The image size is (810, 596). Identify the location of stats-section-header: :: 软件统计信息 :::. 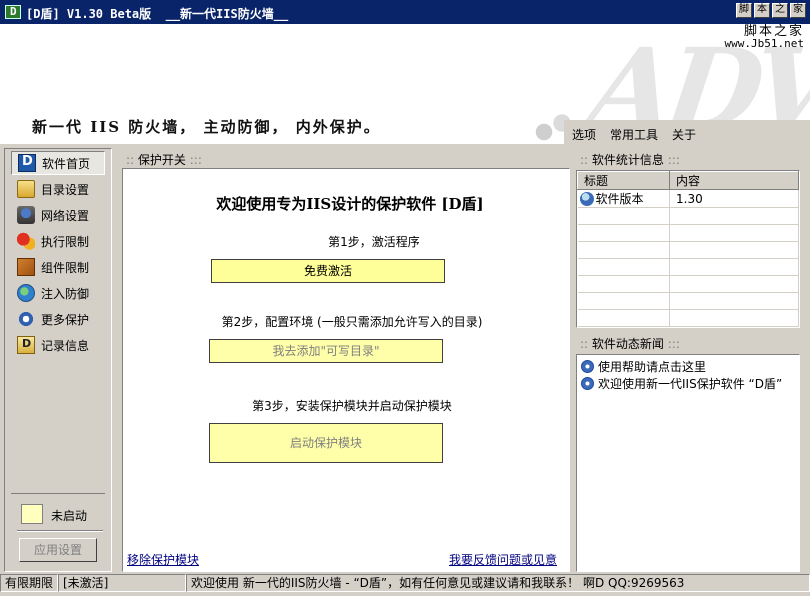
(630, 160).